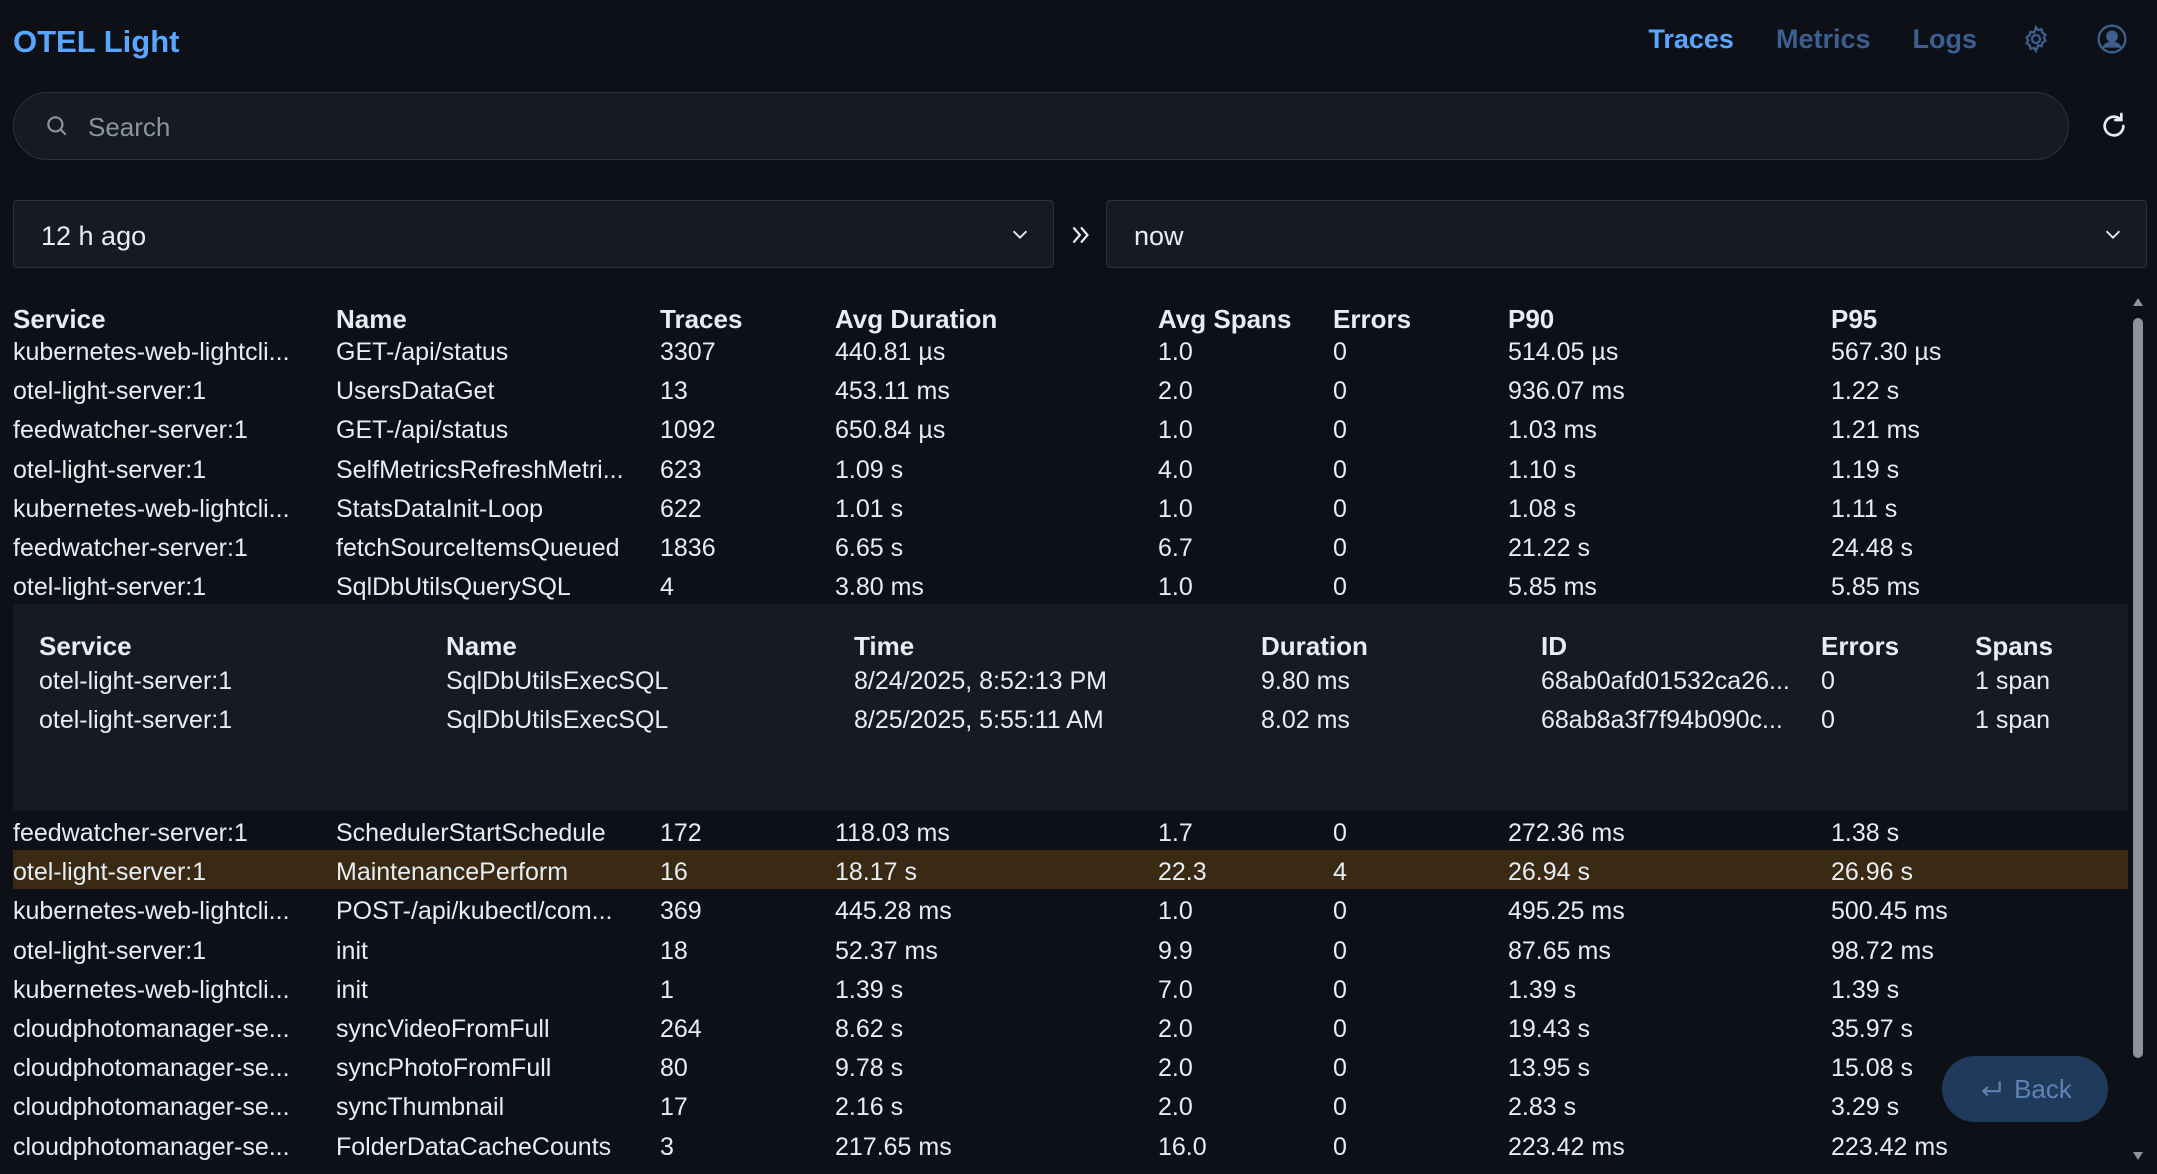 The image size is (2157, 1174). I want to click on table-cell: 495.25 ms, so click(1566, 911).